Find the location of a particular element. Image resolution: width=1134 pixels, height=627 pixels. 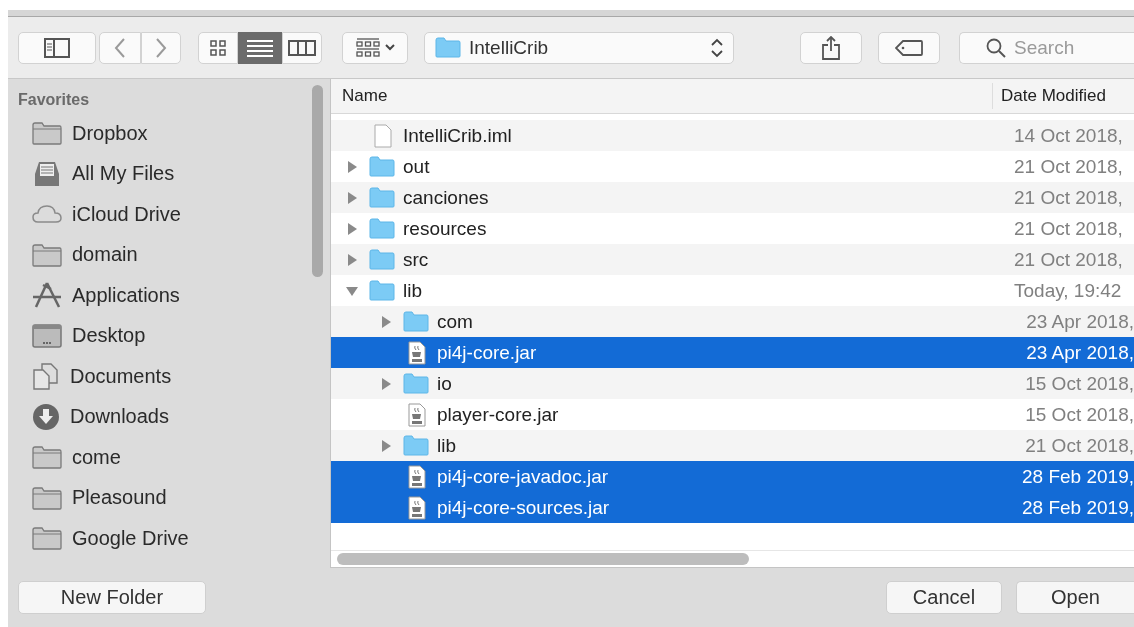

file-row: canciones 21 Oct 2018, is located at coordinates (732, 197).